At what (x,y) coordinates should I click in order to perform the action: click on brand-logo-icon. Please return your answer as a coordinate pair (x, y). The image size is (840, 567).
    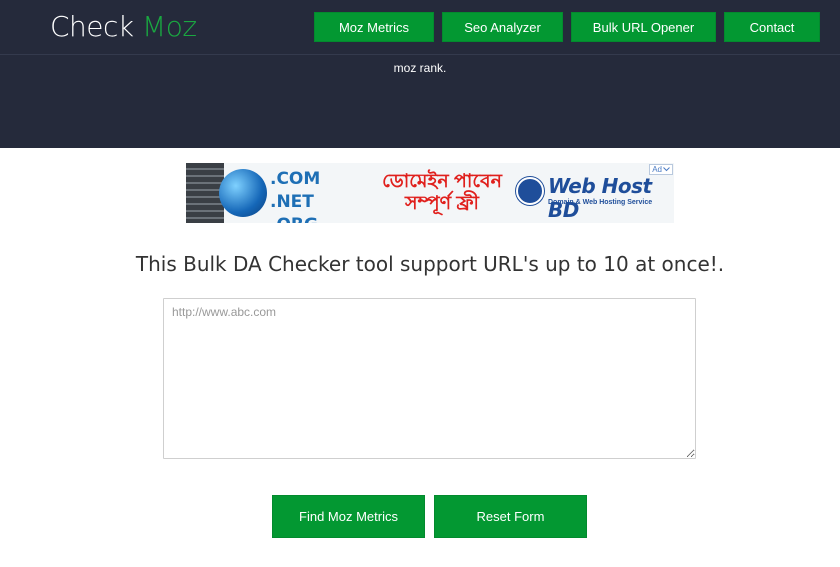
    Looking at the image, I should click on (530, 191).